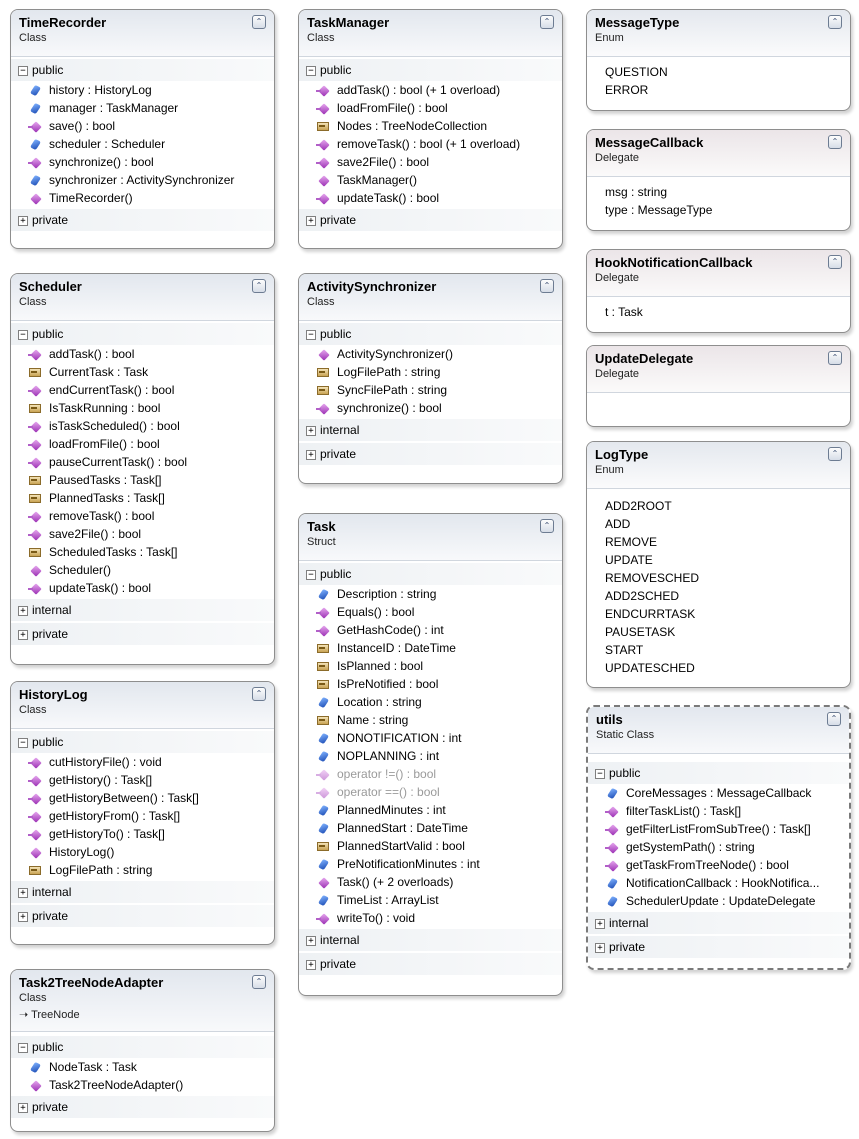  I want to click on member: getHistory() : Task[], so click(142, 780).